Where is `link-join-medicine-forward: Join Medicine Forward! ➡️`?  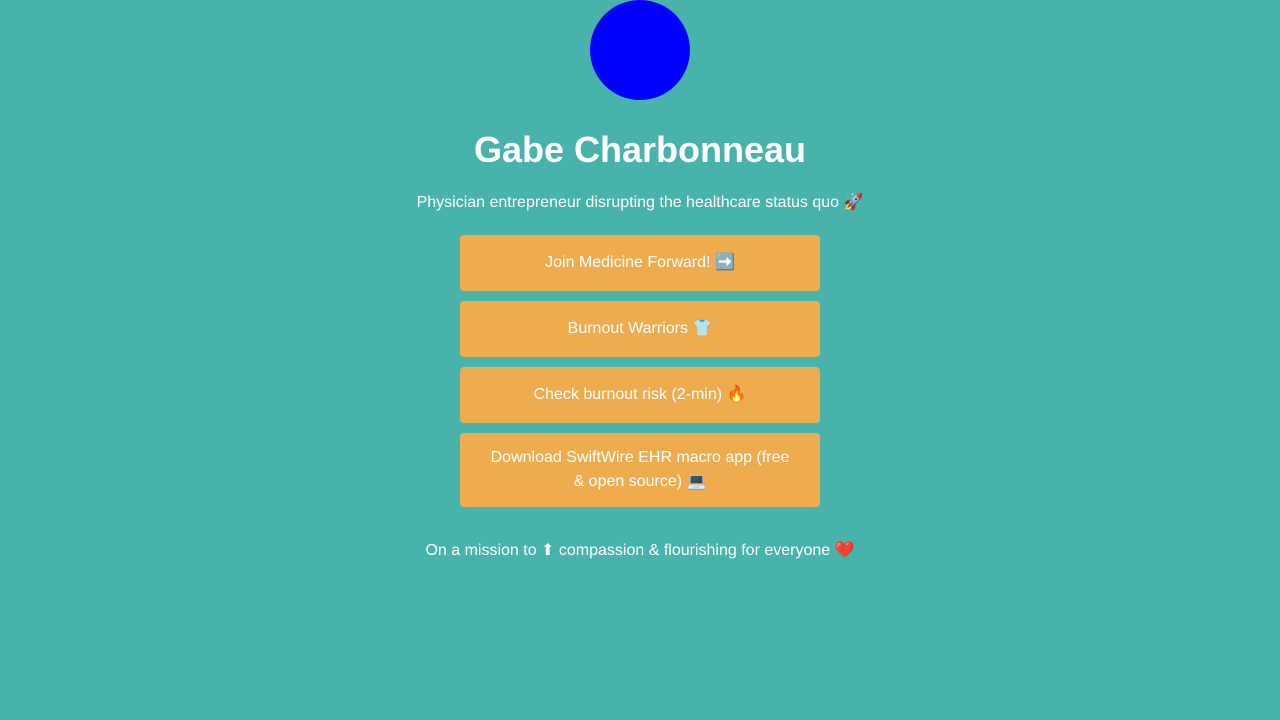
link-join-medicine-forward: Join Medicine Forward! ➡️ is located at coordinates (640, 263).